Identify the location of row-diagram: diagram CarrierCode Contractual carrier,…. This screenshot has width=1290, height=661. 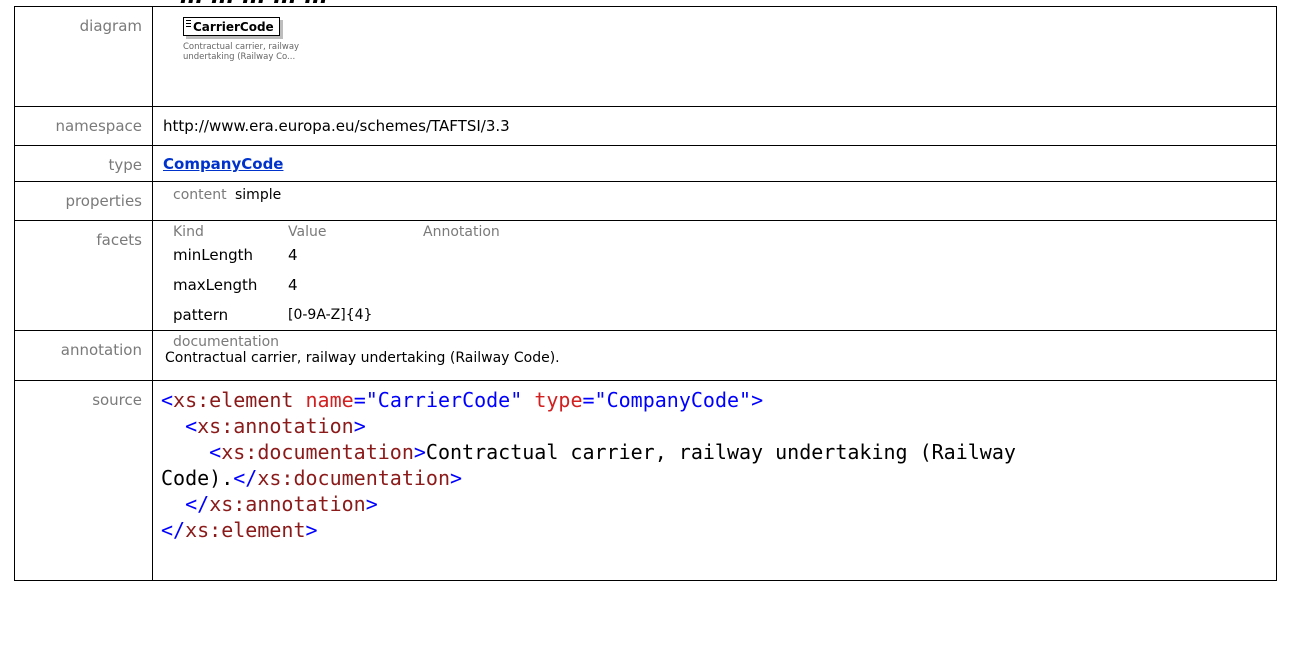
(645, 56).